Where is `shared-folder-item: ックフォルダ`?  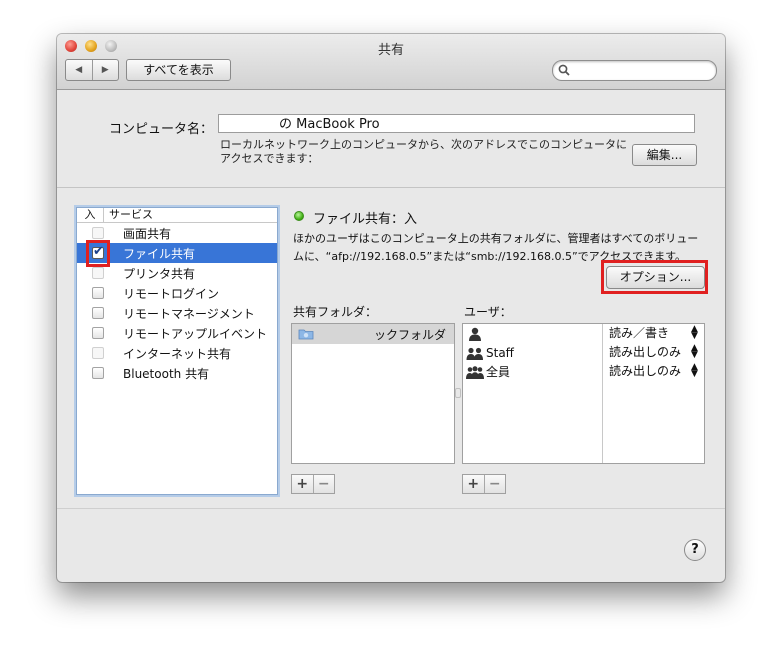 shared-folder-item: ックフォルダ is located at coordinates (373, 334).